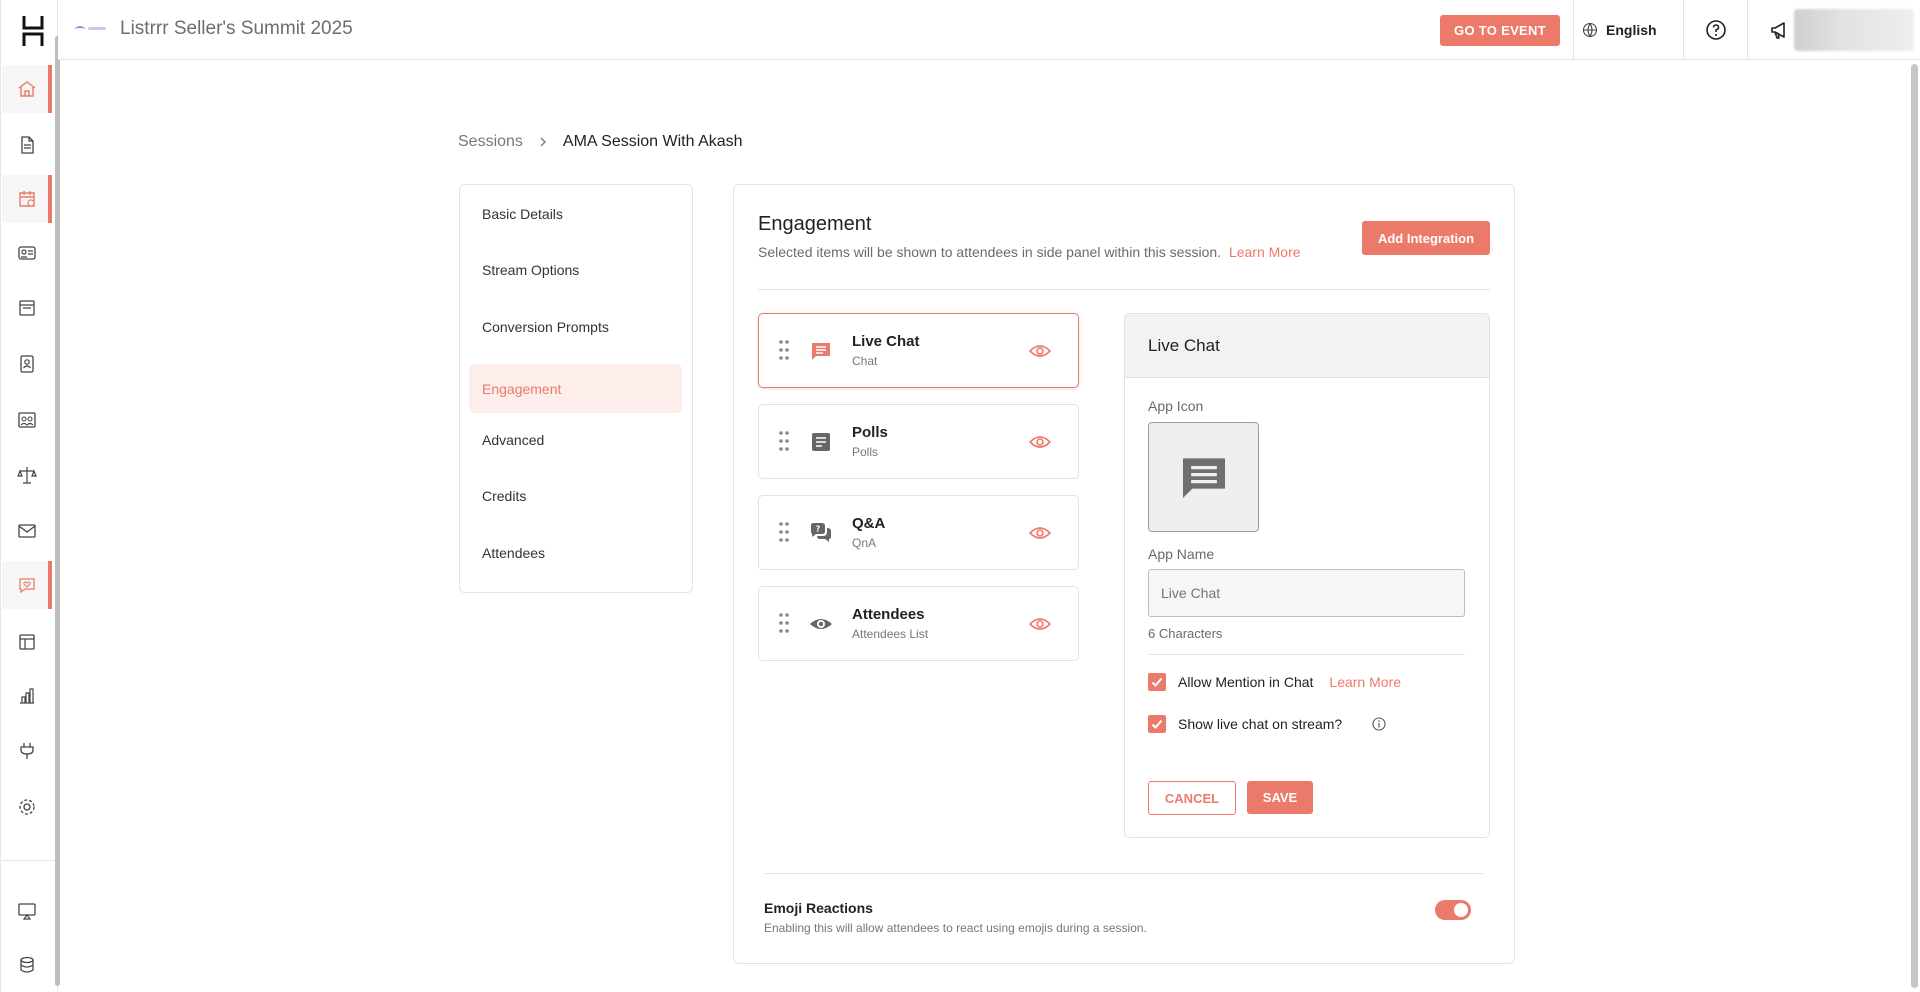 This screenshot has width=1920, height=992. I want to click on nav-stream-options: Stream Options, so click(575, 269).